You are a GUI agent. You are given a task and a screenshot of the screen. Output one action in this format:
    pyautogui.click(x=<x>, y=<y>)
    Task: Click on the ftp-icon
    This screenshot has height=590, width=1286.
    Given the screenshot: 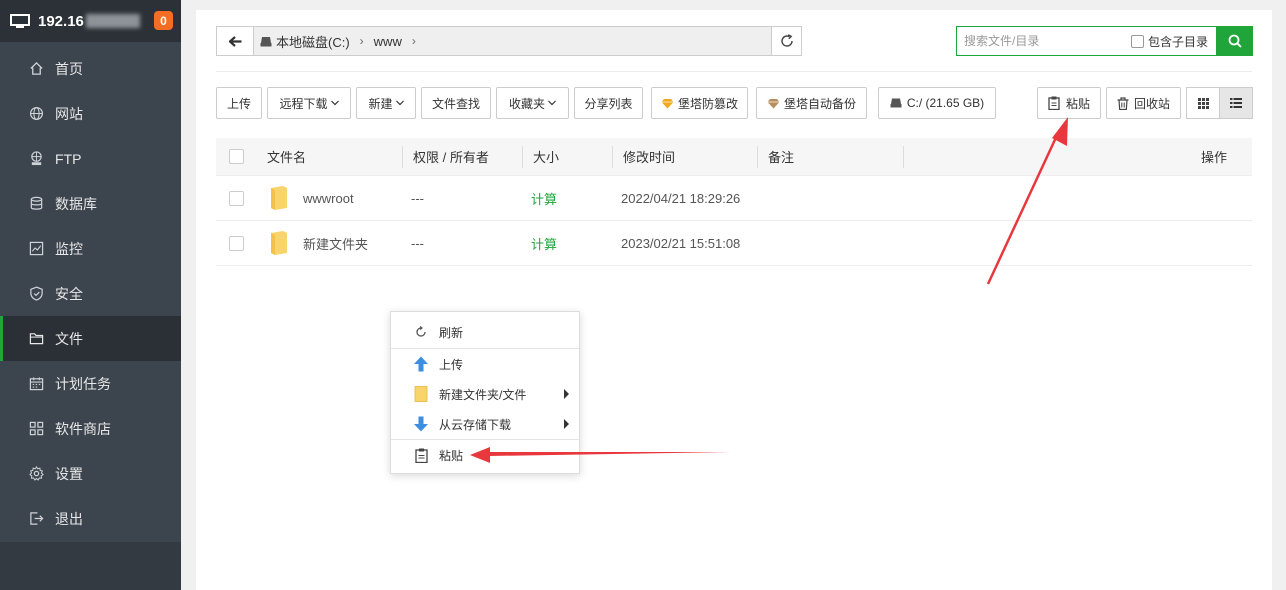 What is the action you would take?
    pyautogui.click(x=36, y=159)
    